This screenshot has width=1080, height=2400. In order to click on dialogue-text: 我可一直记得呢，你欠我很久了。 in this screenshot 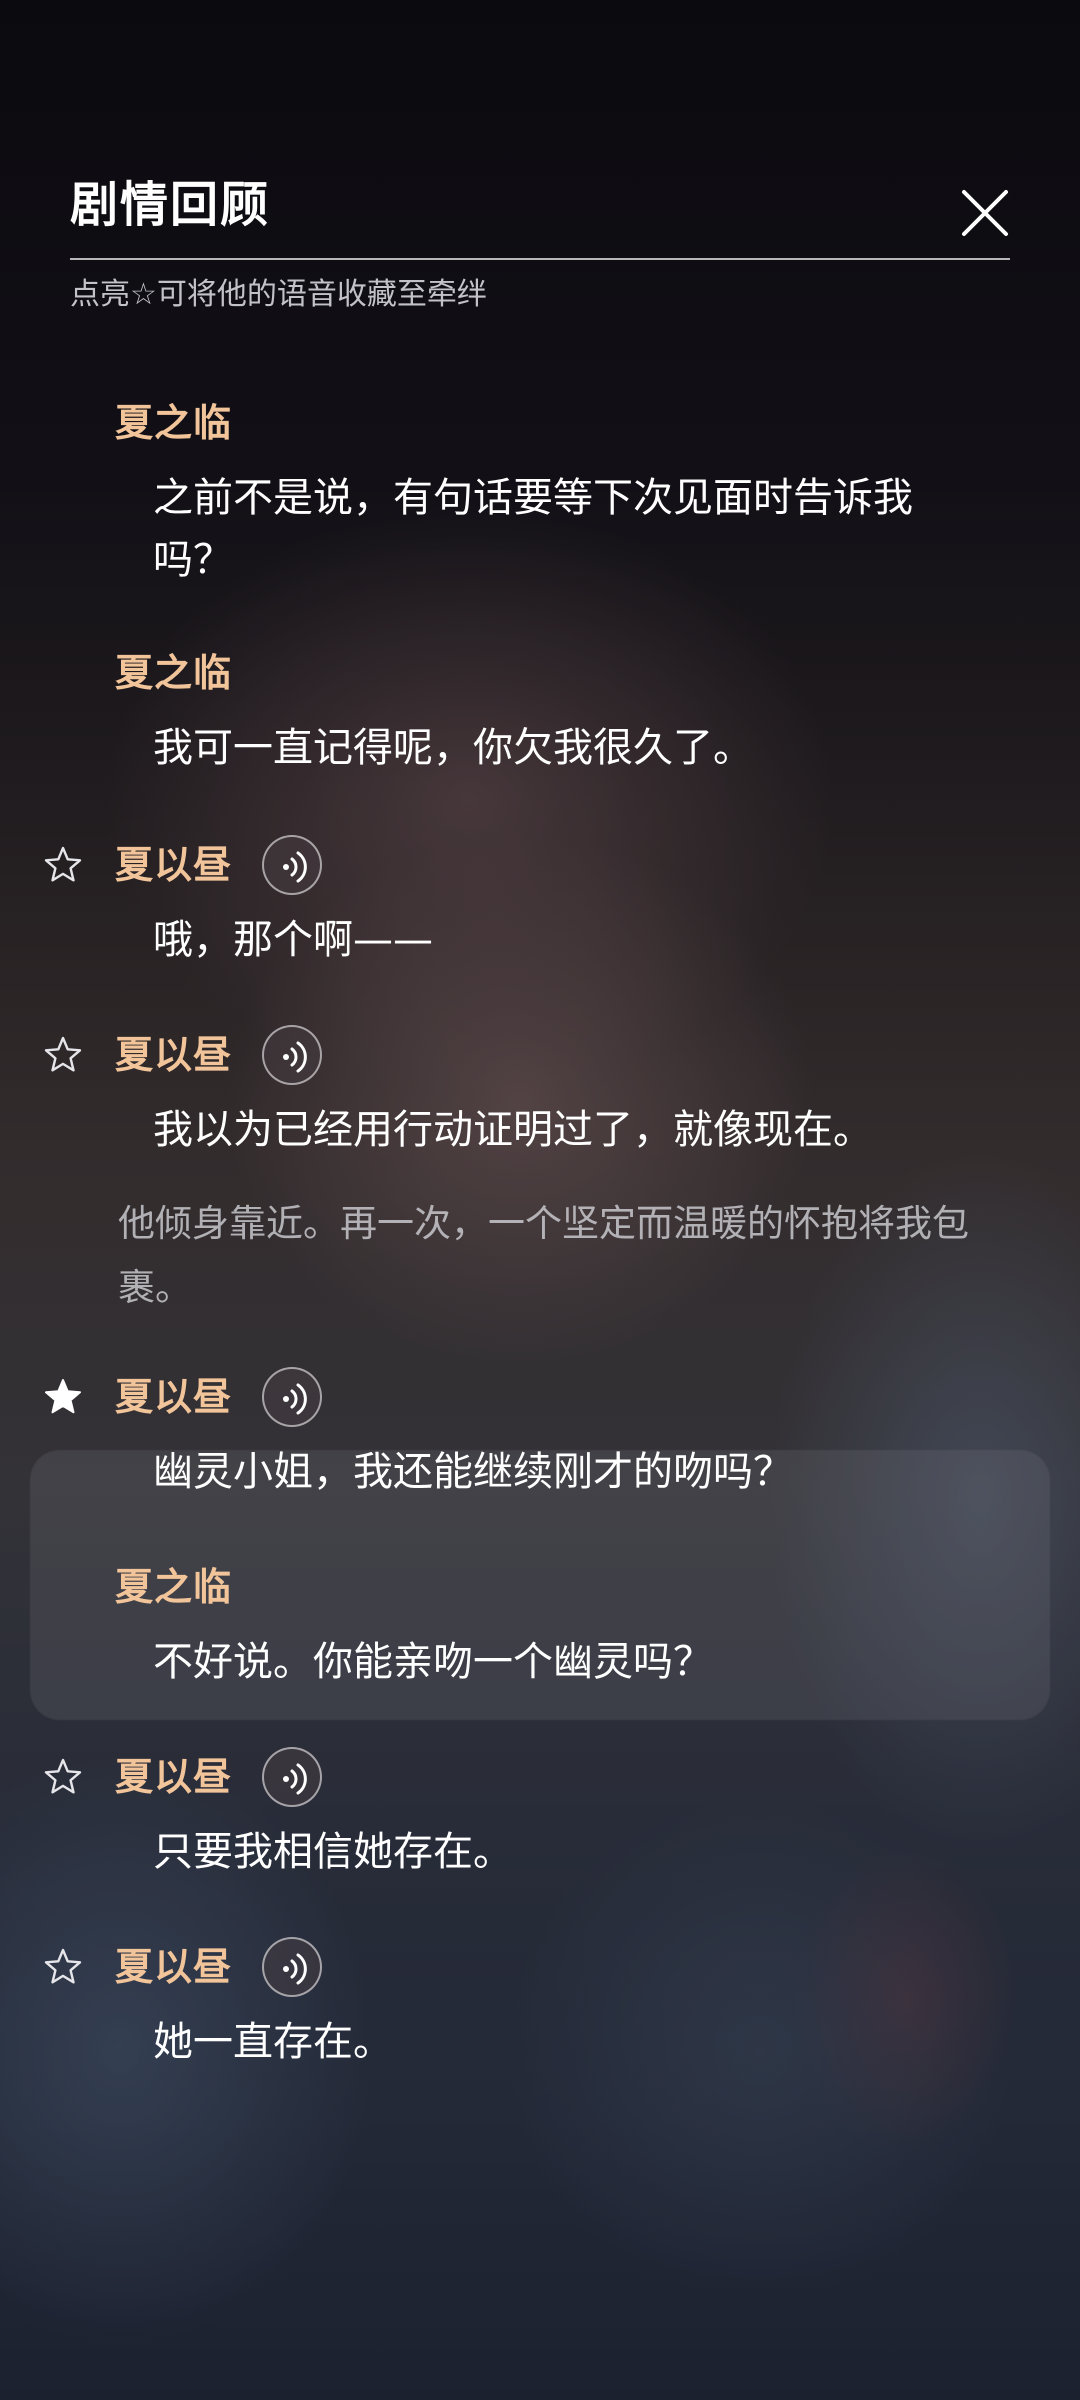, I will do `click(453, 748)`.